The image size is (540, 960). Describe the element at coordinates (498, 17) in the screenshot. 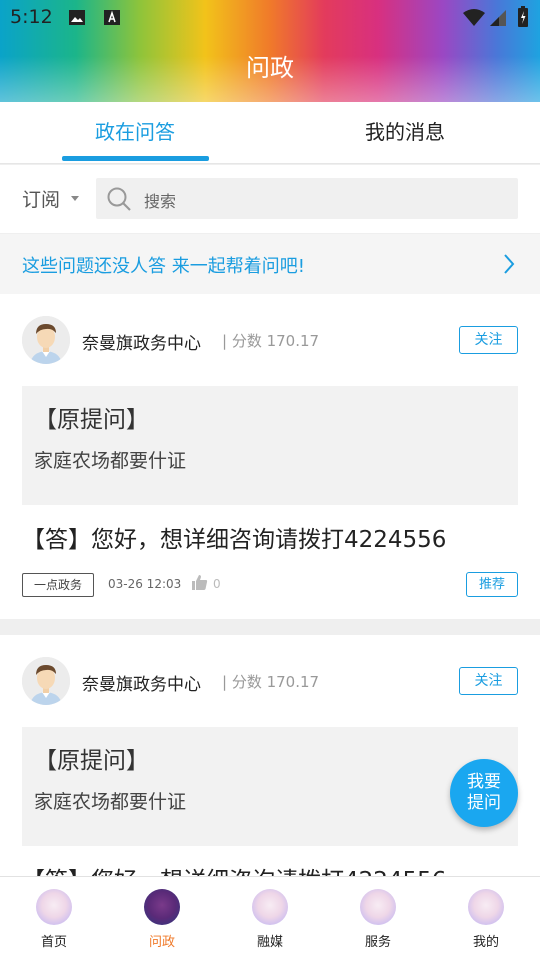

I see `signal-icon` at that location.